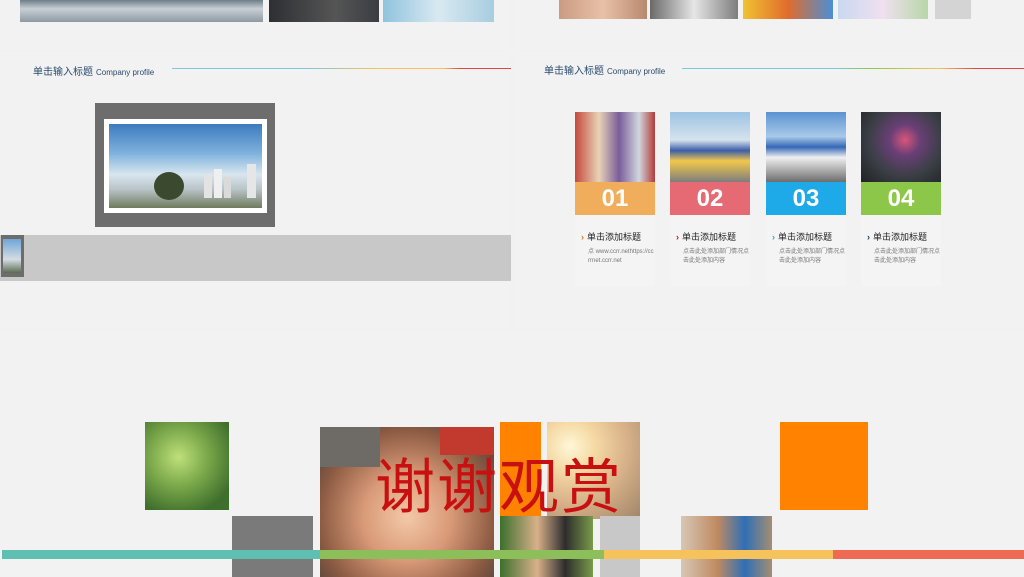  I want to click on card-number: 04, so click(901, 198).